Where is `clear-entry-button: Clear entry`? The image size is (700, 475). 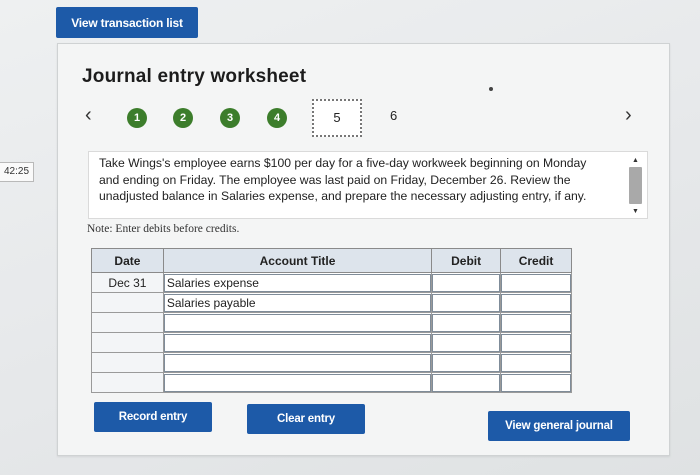 clear-entry-button: Clear entry is located at coordinates (306, 419).